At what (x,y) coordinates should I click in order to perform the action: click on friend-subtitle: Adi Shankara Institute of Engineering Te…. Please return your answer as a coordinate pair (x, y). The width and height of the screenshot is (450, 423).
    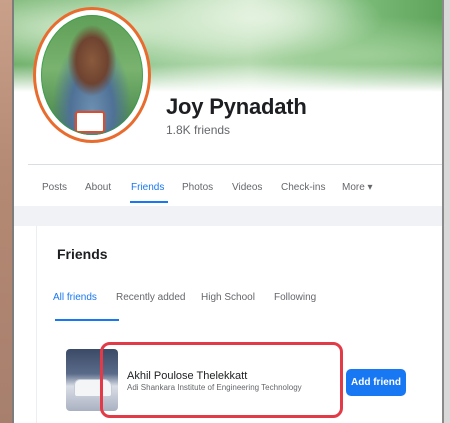
    Looking at the image, I should click on (214, 387).